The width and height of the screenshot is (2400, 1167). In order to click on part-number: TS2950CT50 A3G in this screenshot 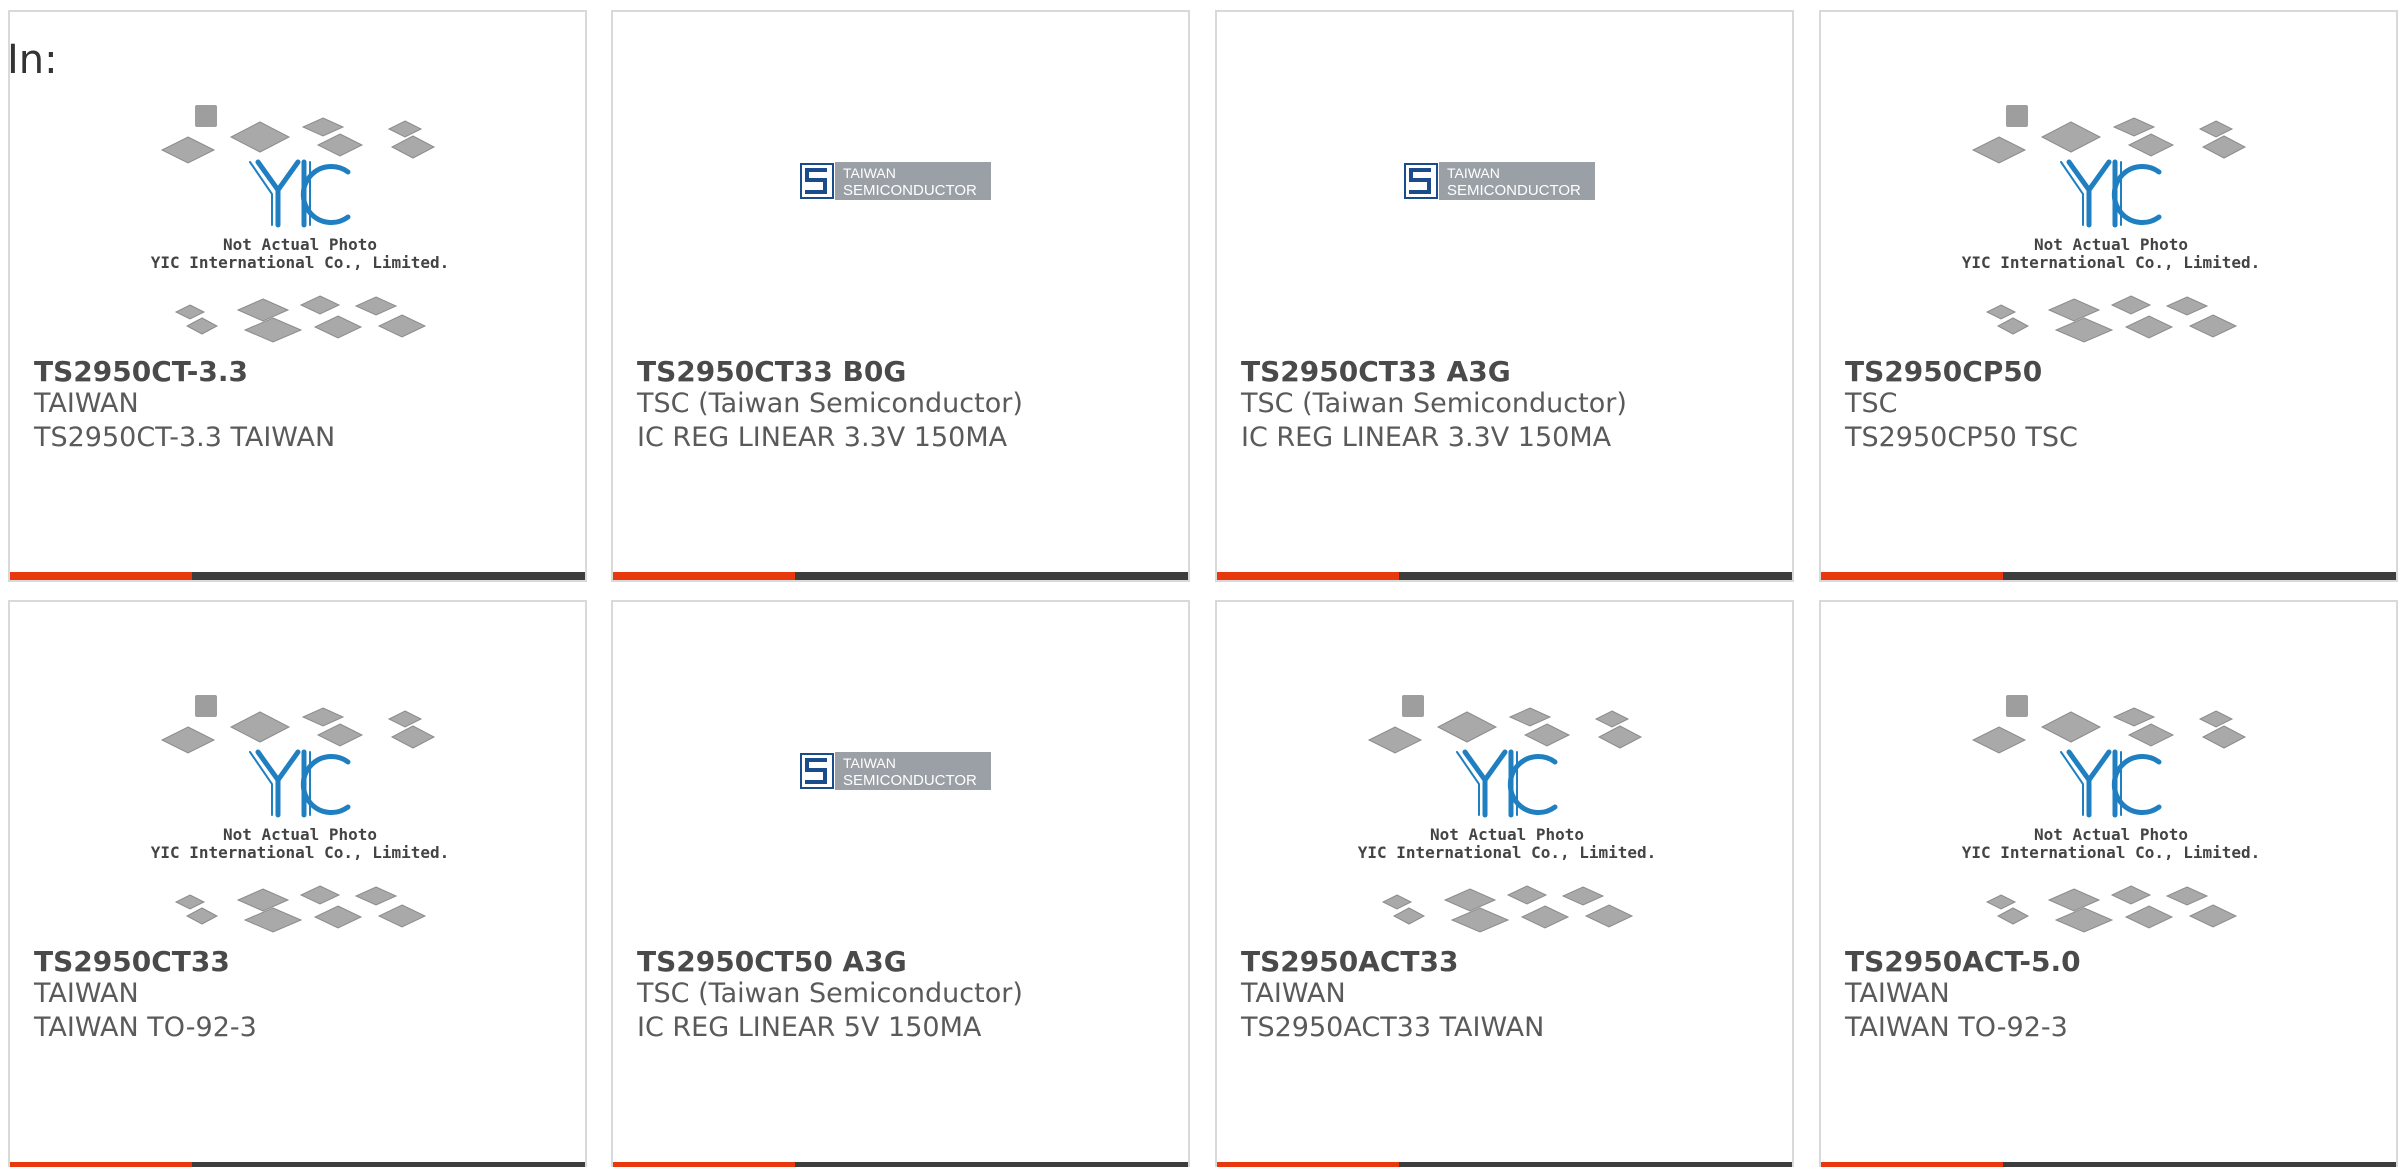, I will do `click(772, 962)`.